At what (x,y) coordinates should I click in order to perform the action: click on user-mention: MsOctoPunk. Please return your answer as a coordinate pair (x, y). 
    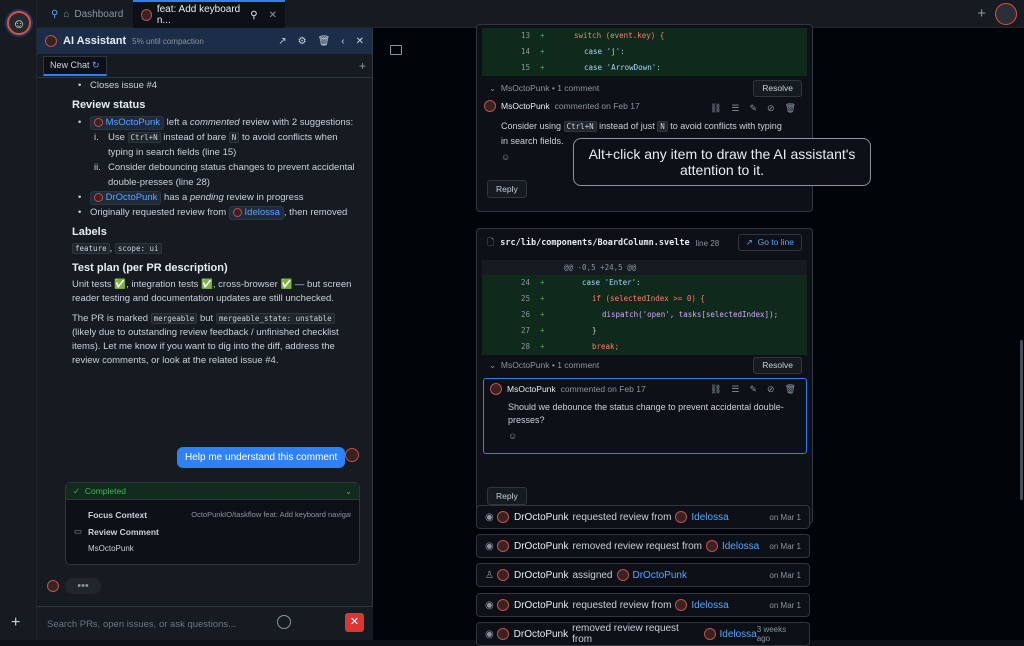
    Looking at the image, I should click on (127, 123).